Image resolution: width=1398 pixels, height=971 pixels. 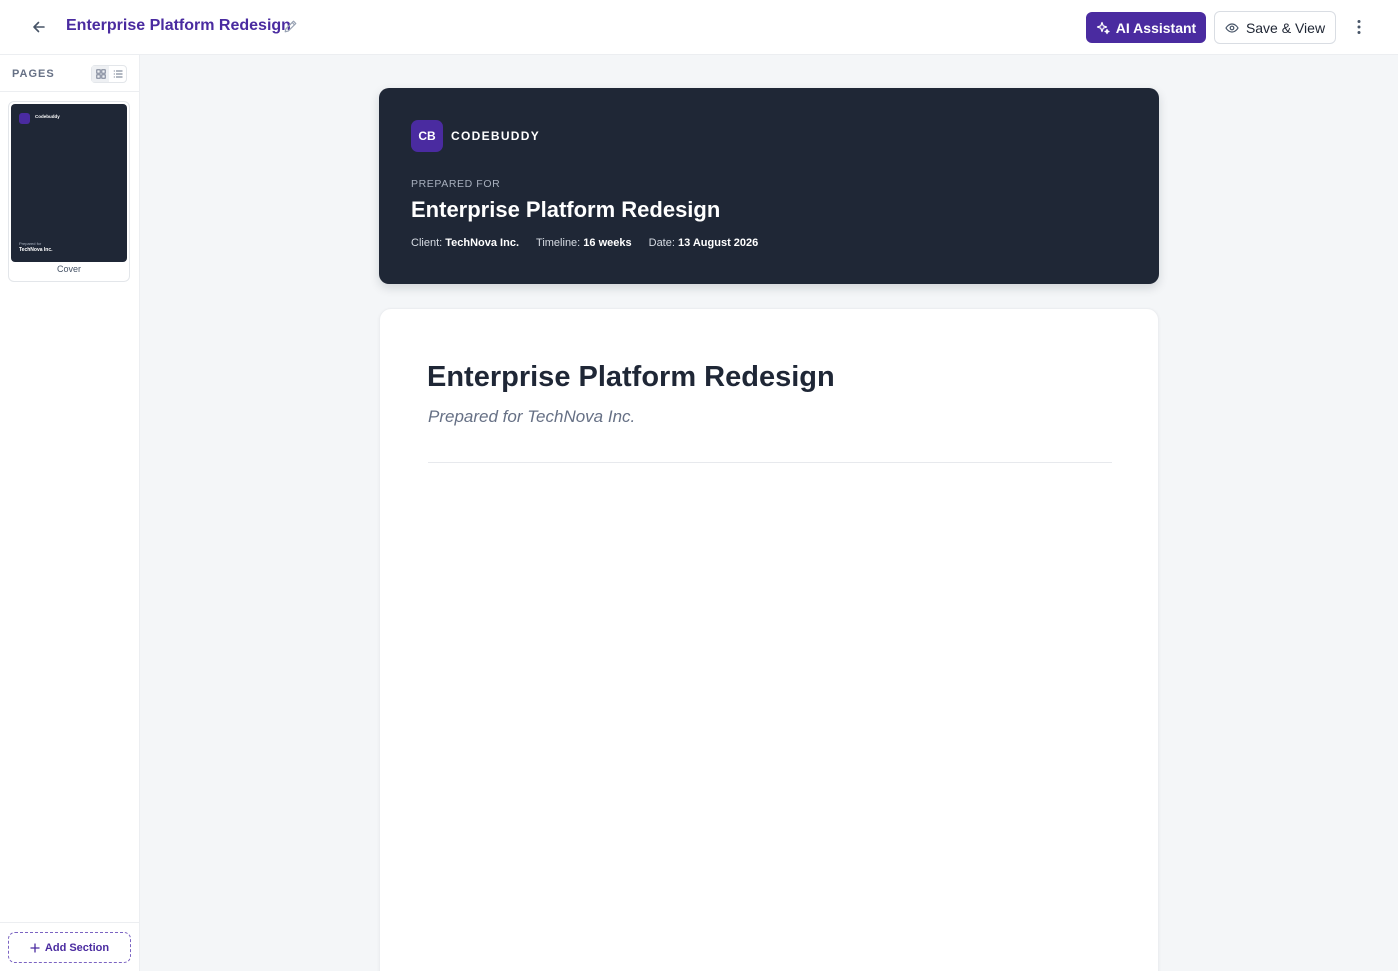 I want to click on sidebar-divider, so click(x=69, y=922).